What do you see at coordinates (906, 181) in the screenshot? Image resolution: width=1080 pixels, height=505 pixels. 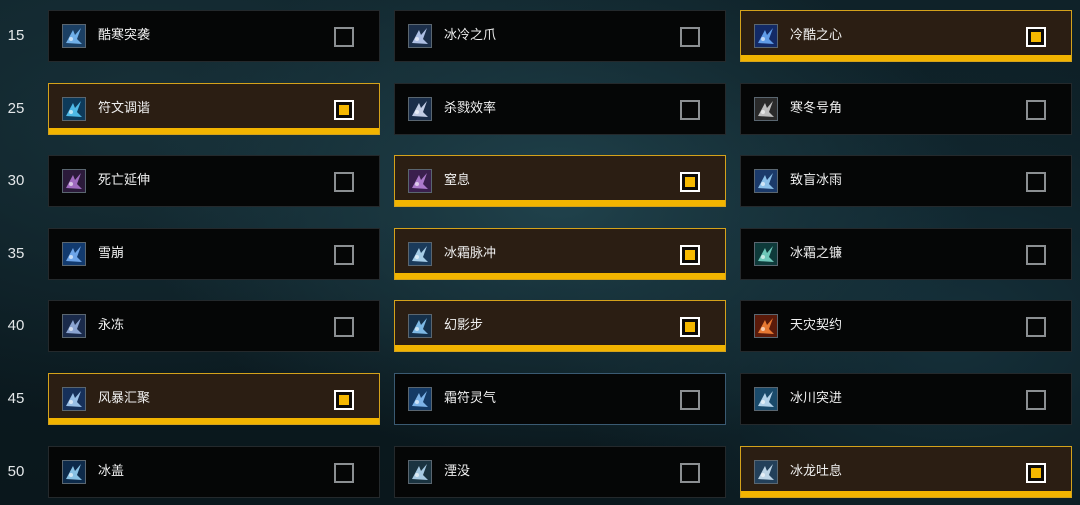 I see `talent-card: 致盲冰雨` at bounding box center [906, 181].